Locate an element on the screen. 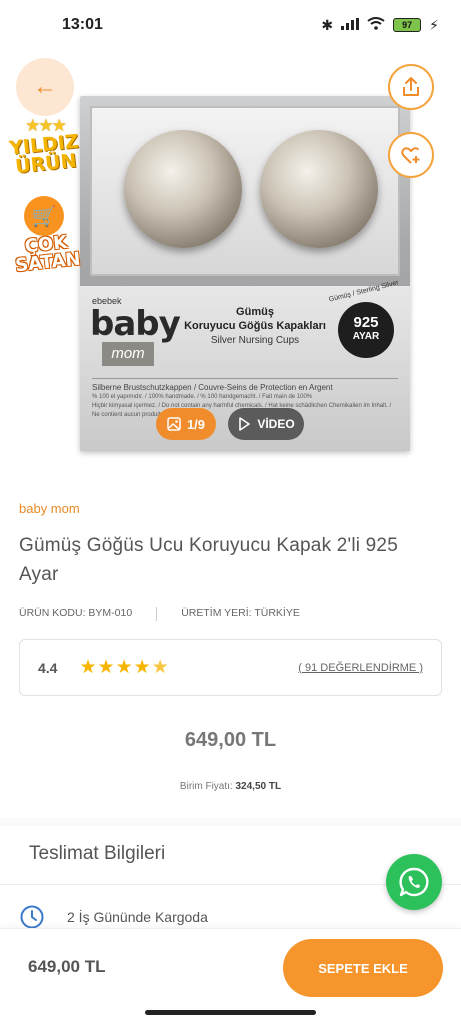  share-button is located at coordinates (411, 87).